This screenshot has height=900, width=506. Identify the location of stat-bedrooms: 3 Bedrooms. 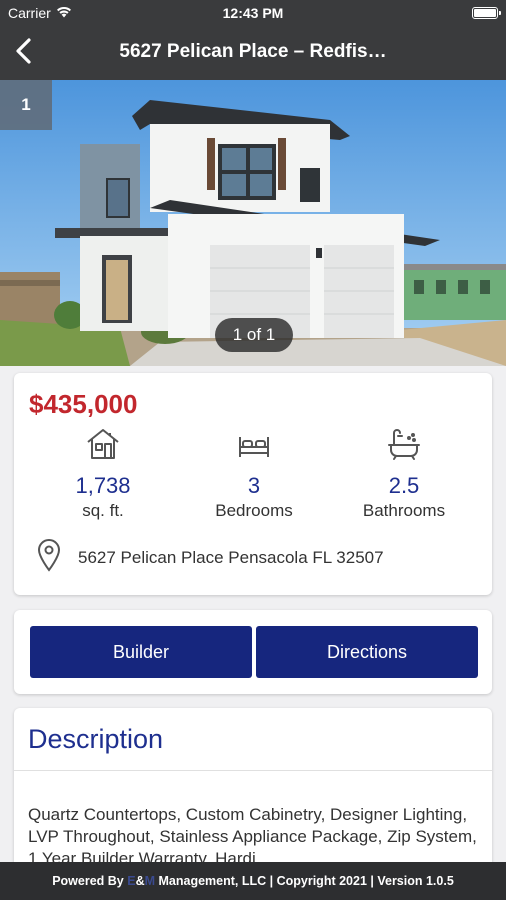
(254, 473).